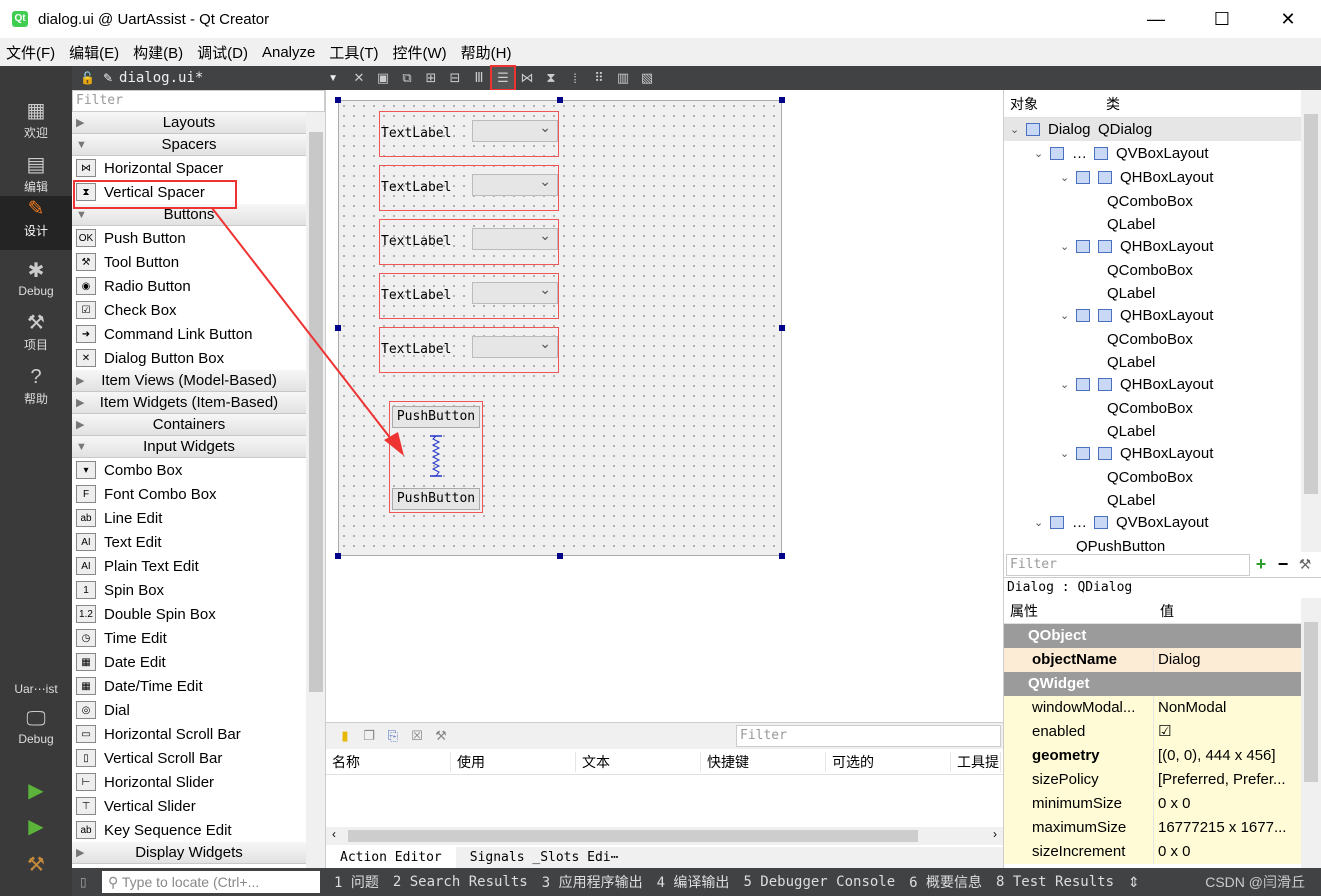  Describe the element at coordinates (189, 758) in the screenshot. I see `widget-vertical-scroll-bar: ▯ Vertical Scroll Bar` at that location.